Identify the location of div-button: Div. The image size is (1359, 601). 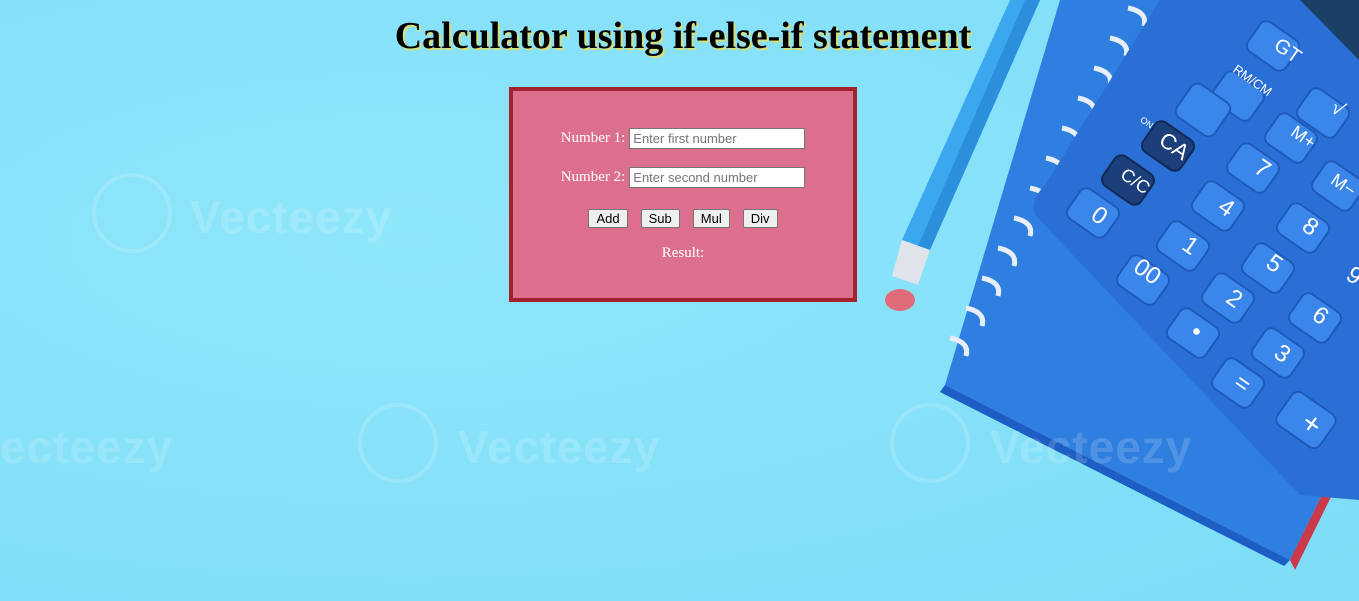
(760, 218).